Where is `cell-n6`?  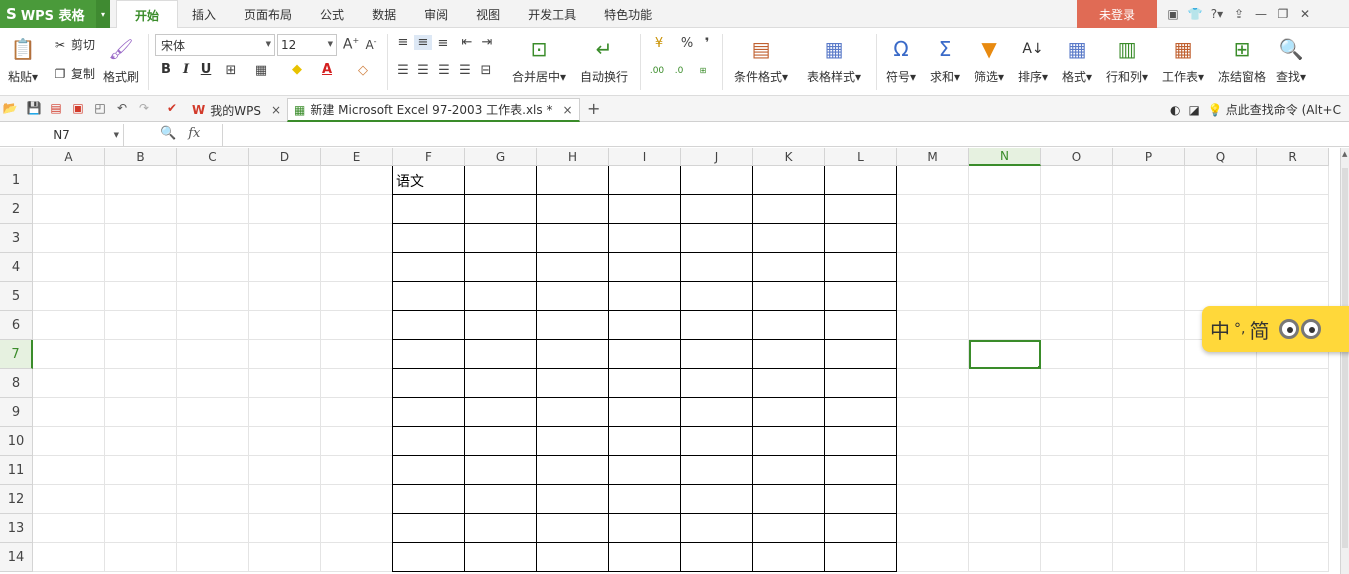 cell-n6 is located at coordinates (1005, 325).